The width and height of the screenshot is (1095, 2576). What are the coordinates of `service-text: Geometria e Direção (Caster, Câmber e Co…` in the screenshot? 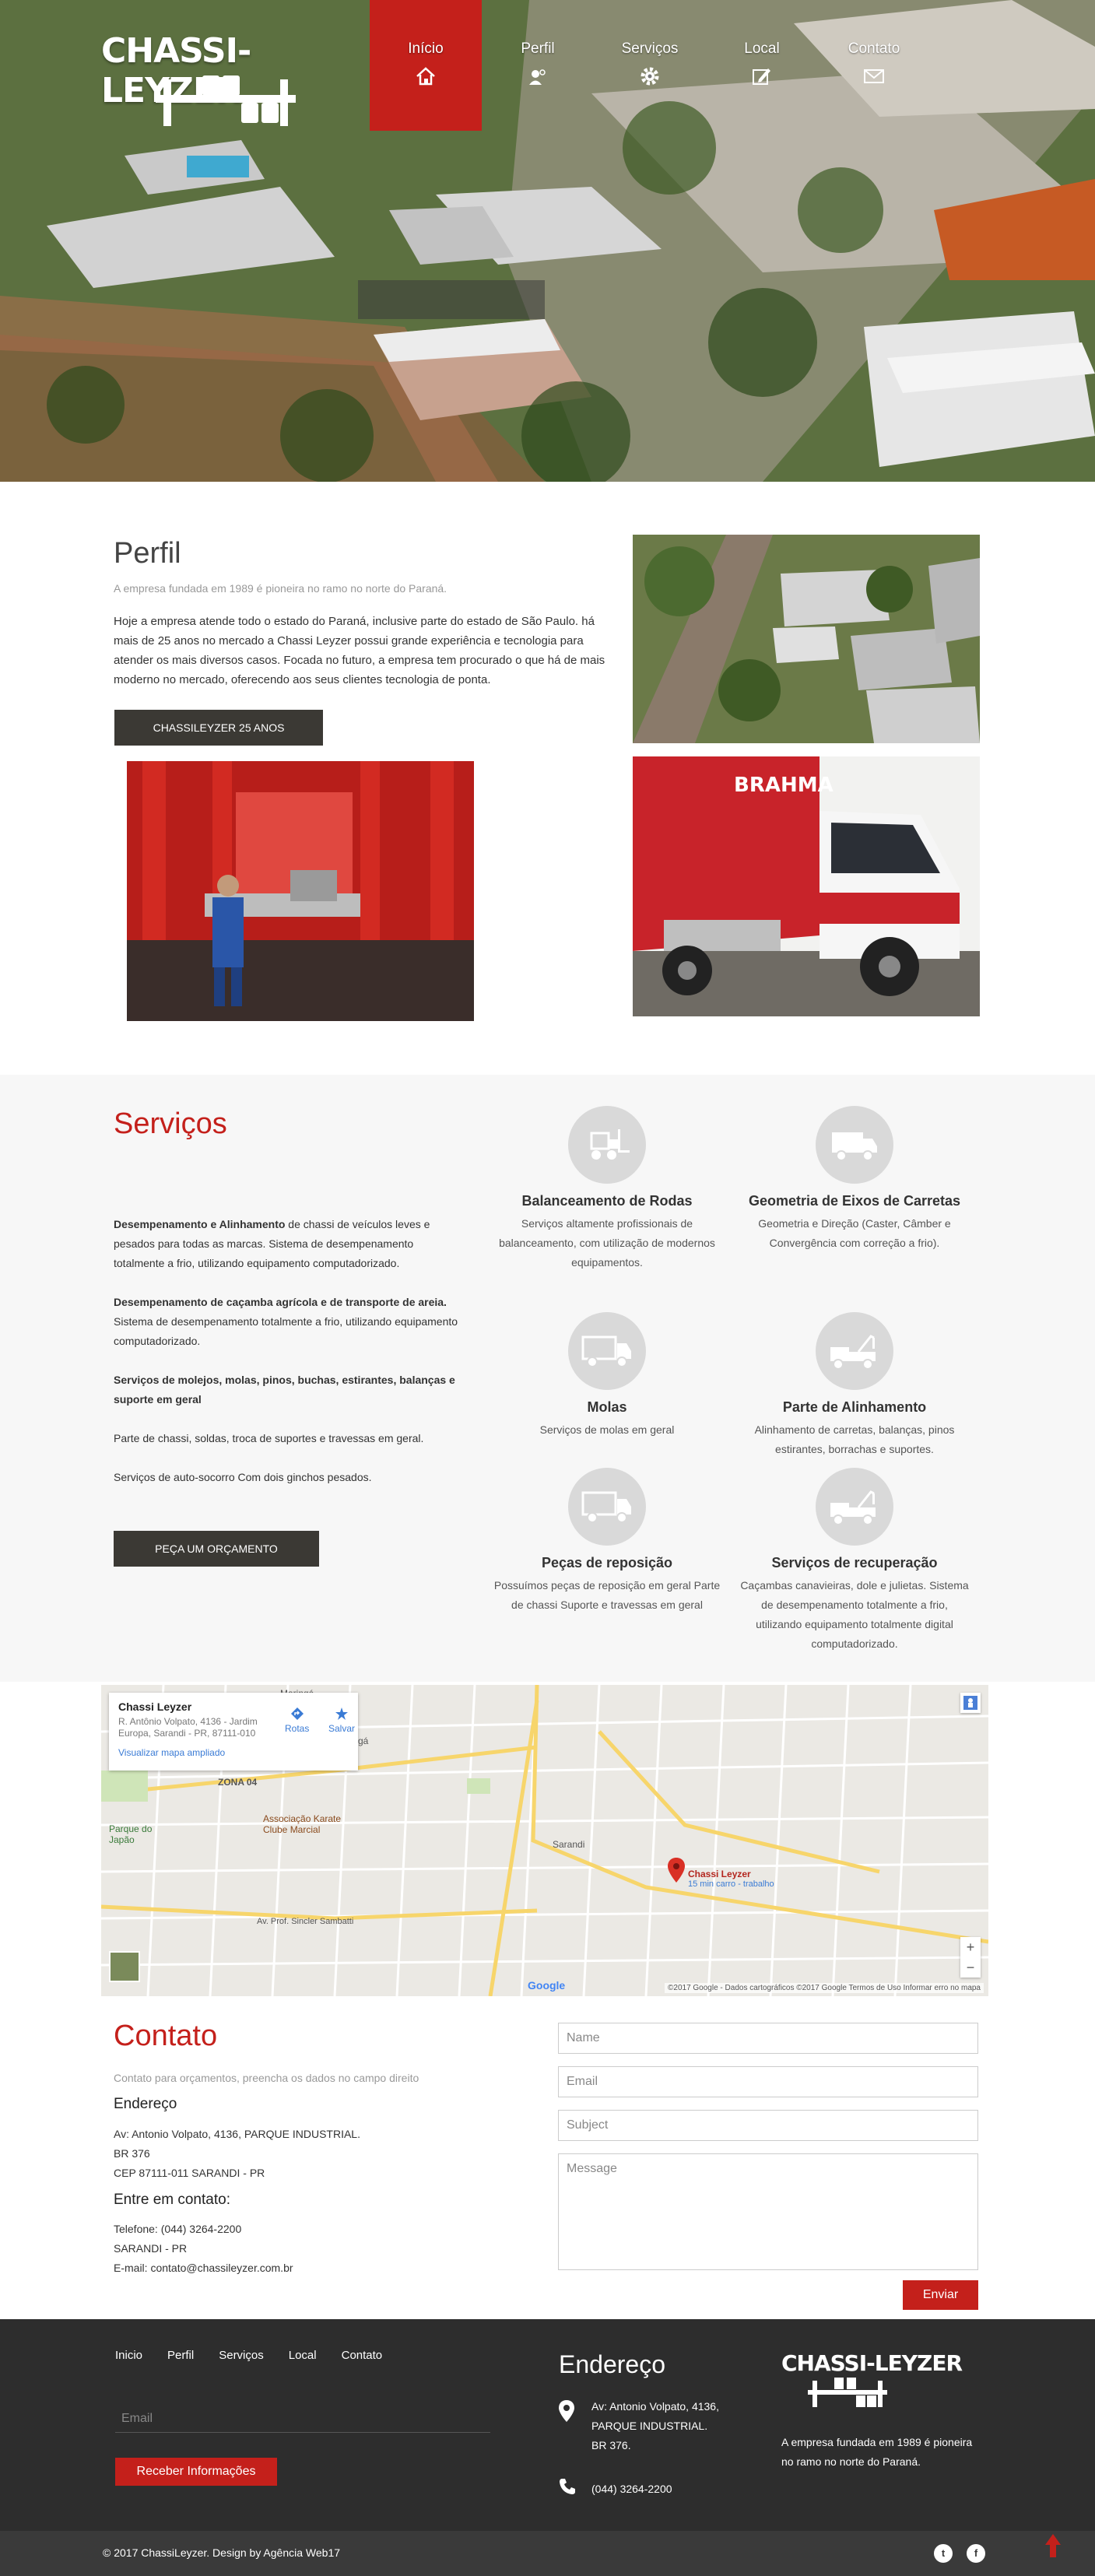 It's located at (854, 1233).